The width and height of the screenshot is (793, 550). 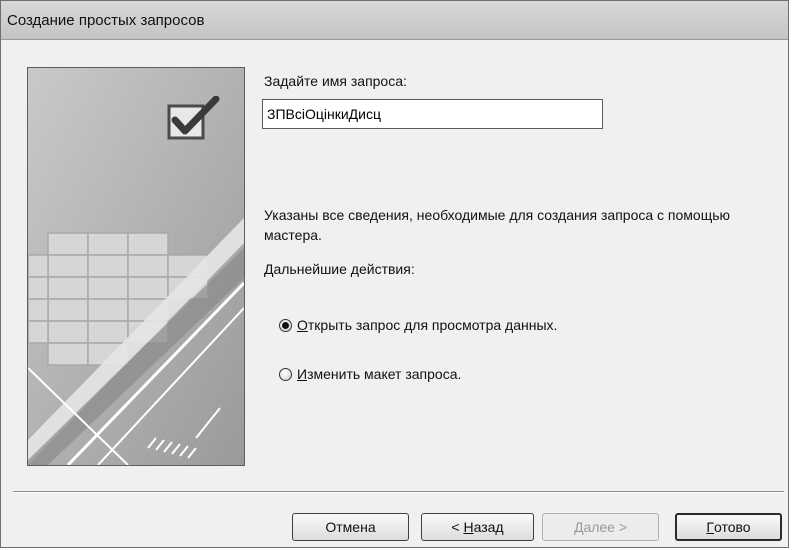 I want to click on separator-line, so click(x=398, y=492).